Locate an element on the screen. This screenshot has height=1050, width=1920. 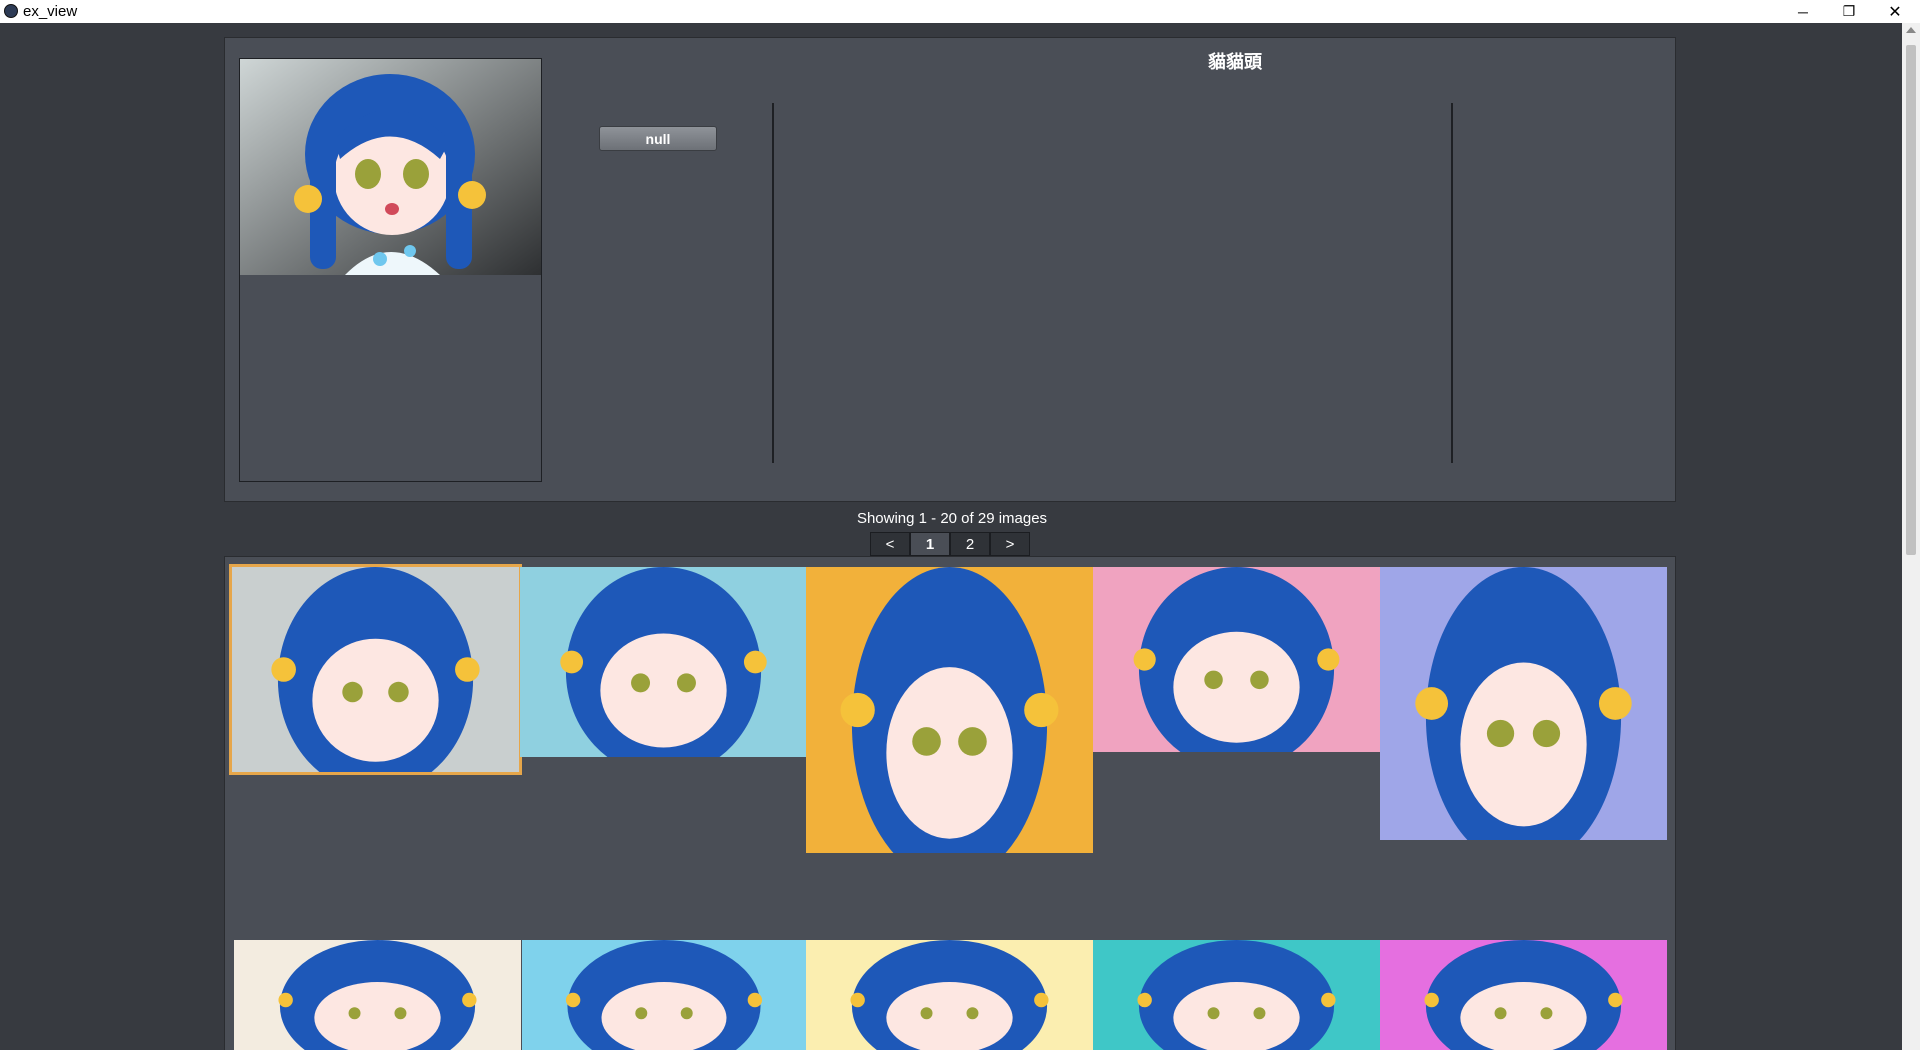
minimize-icon: ─ is located at coordinates (1803, 11).